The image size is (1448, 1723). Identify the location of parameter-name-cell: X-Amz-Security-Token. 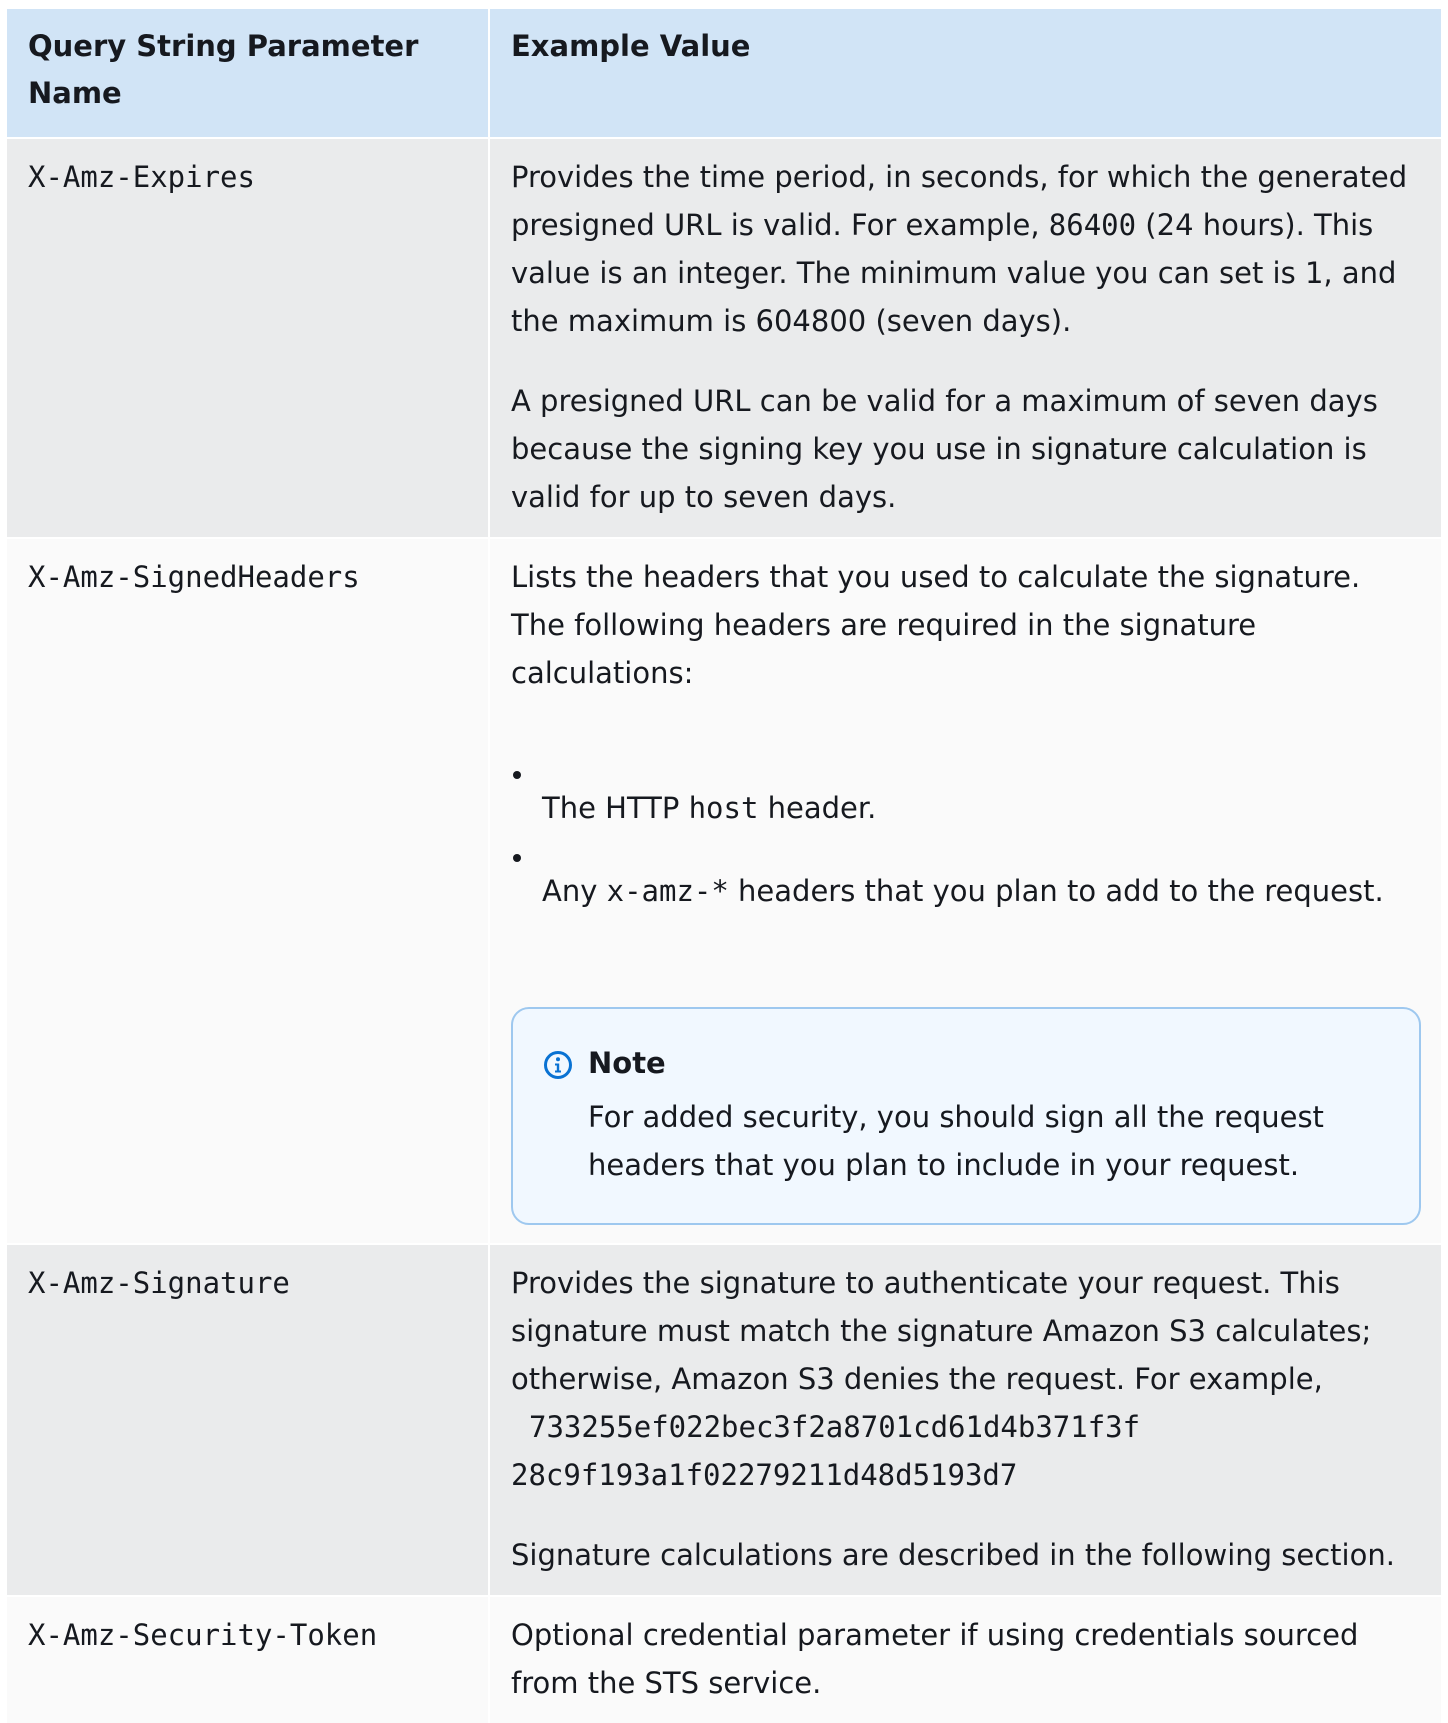
(248, 1659).